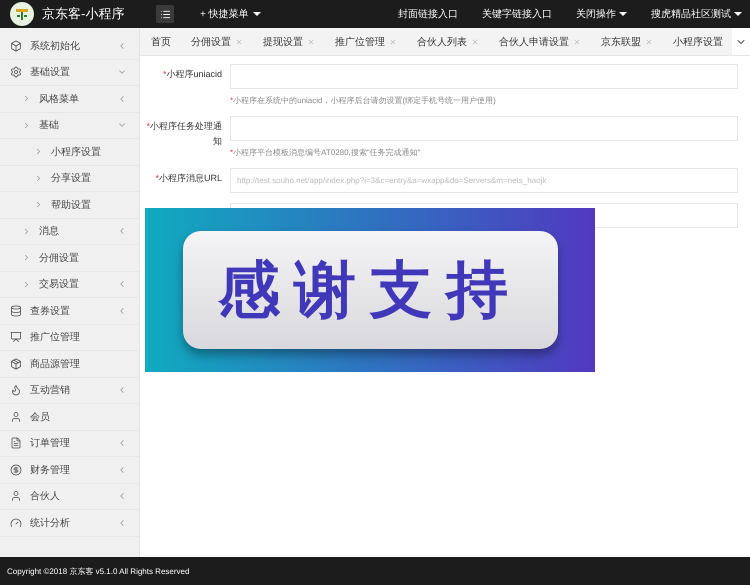  What do you see at coordinates (69, 73) in the screenshot?
I see `sidebar-item: 基础设置` at bounding box center [69, 73].